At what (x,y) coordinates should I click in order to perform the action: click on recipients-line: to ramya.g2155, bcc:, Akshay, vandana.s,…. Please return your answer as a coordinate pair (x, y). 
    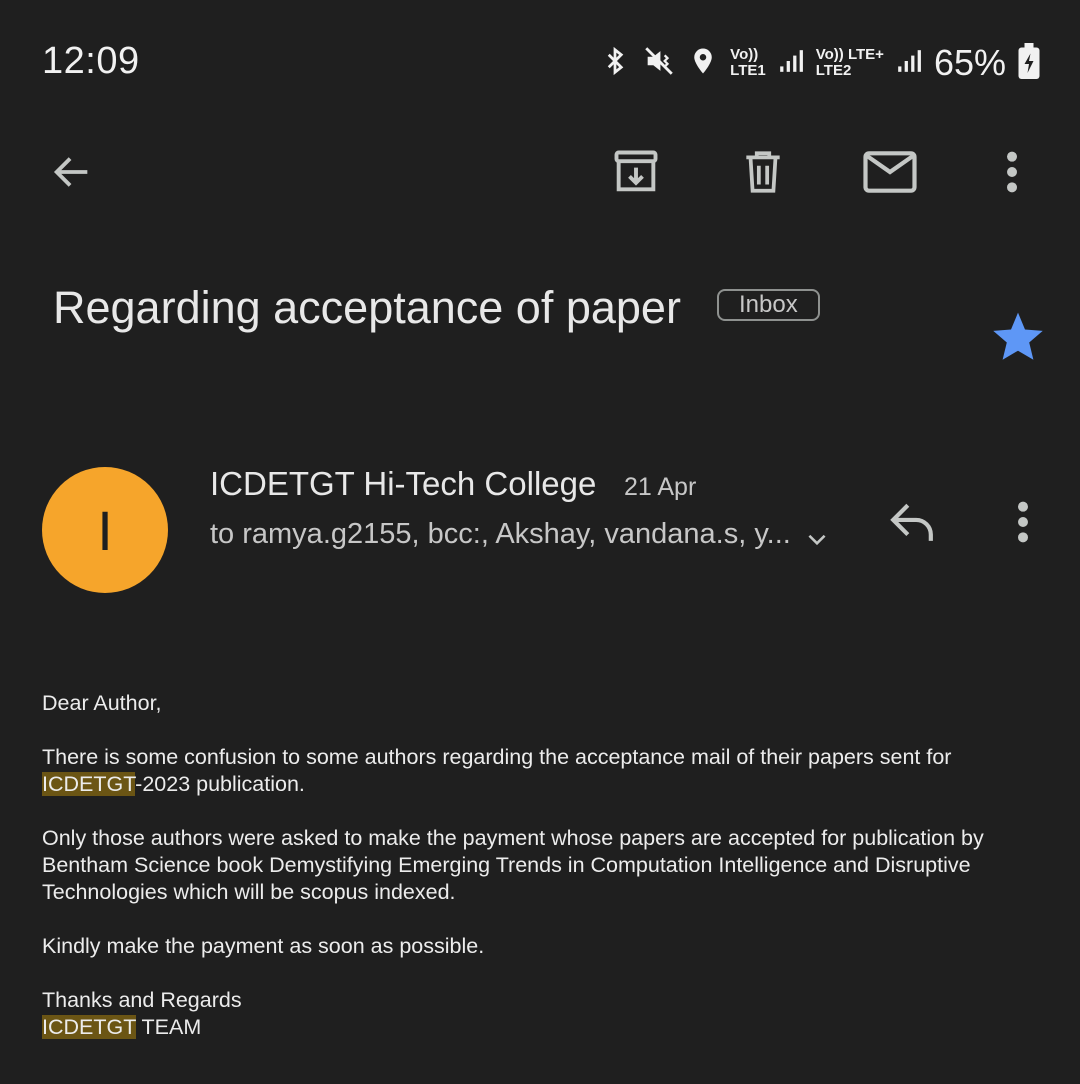
    Looking at the image, I should click on (500, 534).